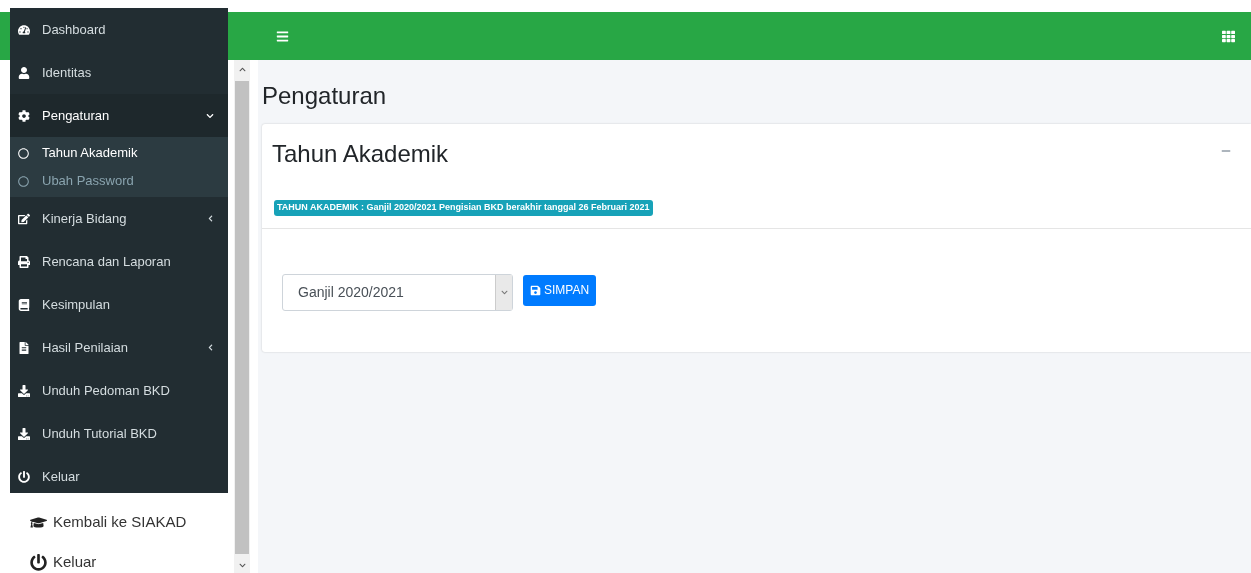  I want to click on printer-icon, so click(24, 261).